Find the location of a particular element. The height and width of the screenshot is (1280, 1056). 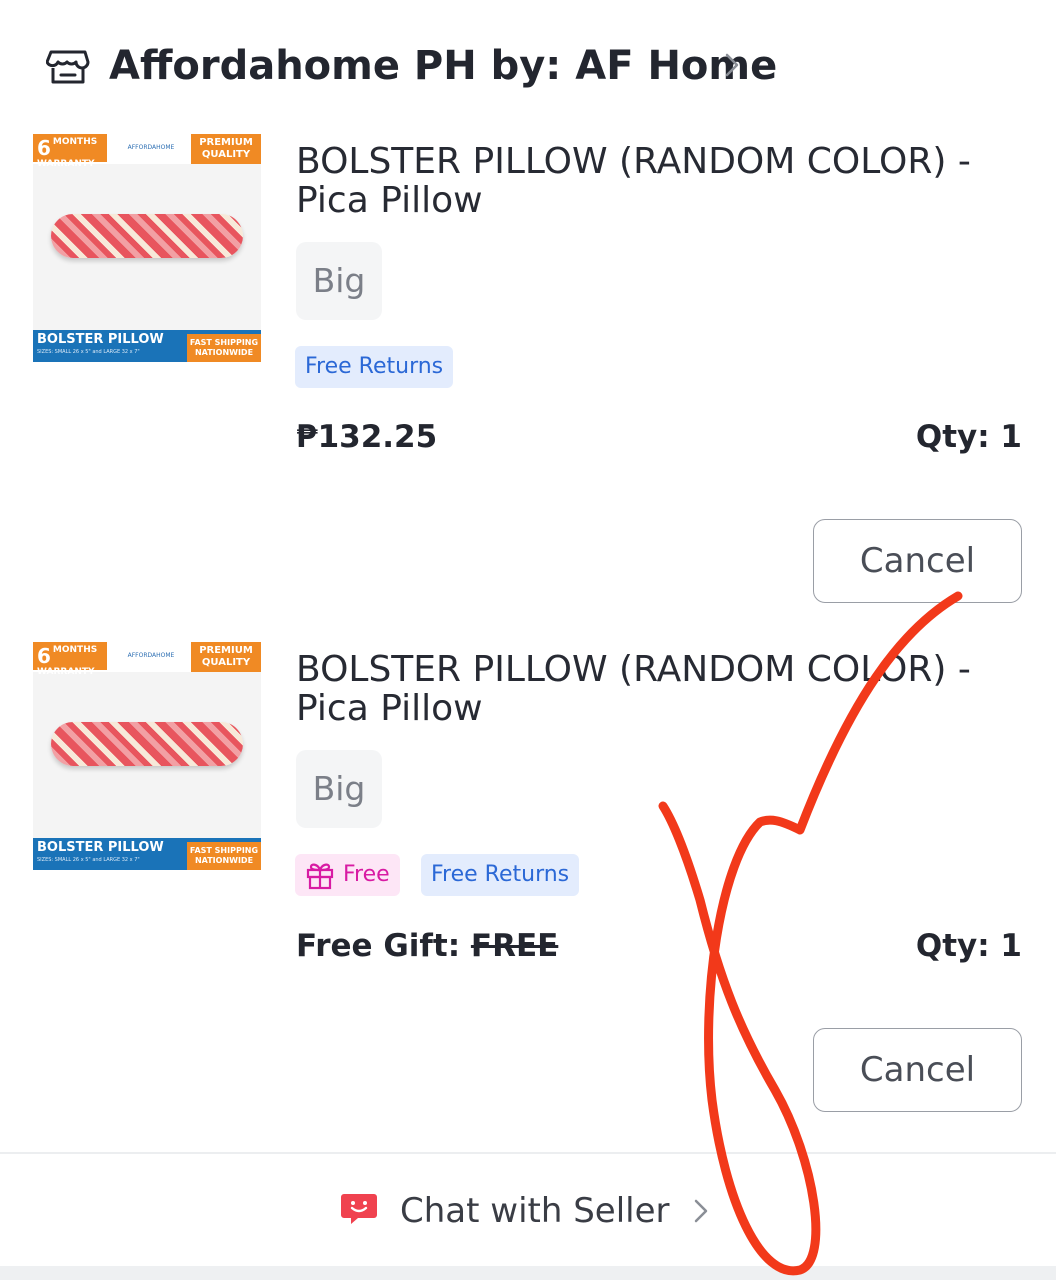

free-gift-tag-label: Free is located at coordinates (366, 874).